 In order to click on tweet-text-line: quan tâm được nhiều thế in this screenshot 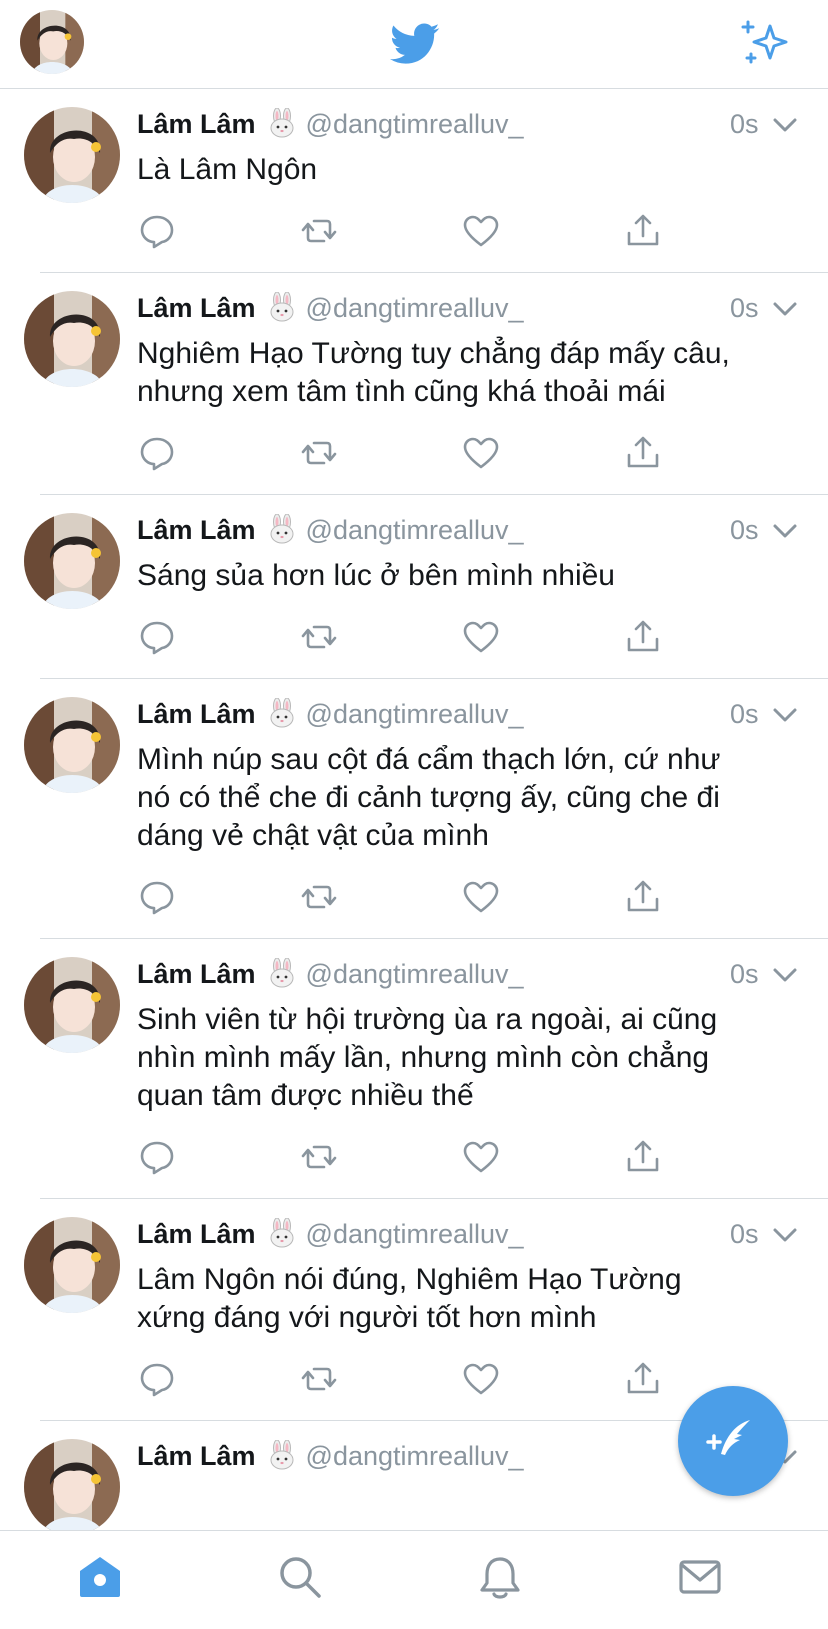, I will do `click(305, 1095)`.